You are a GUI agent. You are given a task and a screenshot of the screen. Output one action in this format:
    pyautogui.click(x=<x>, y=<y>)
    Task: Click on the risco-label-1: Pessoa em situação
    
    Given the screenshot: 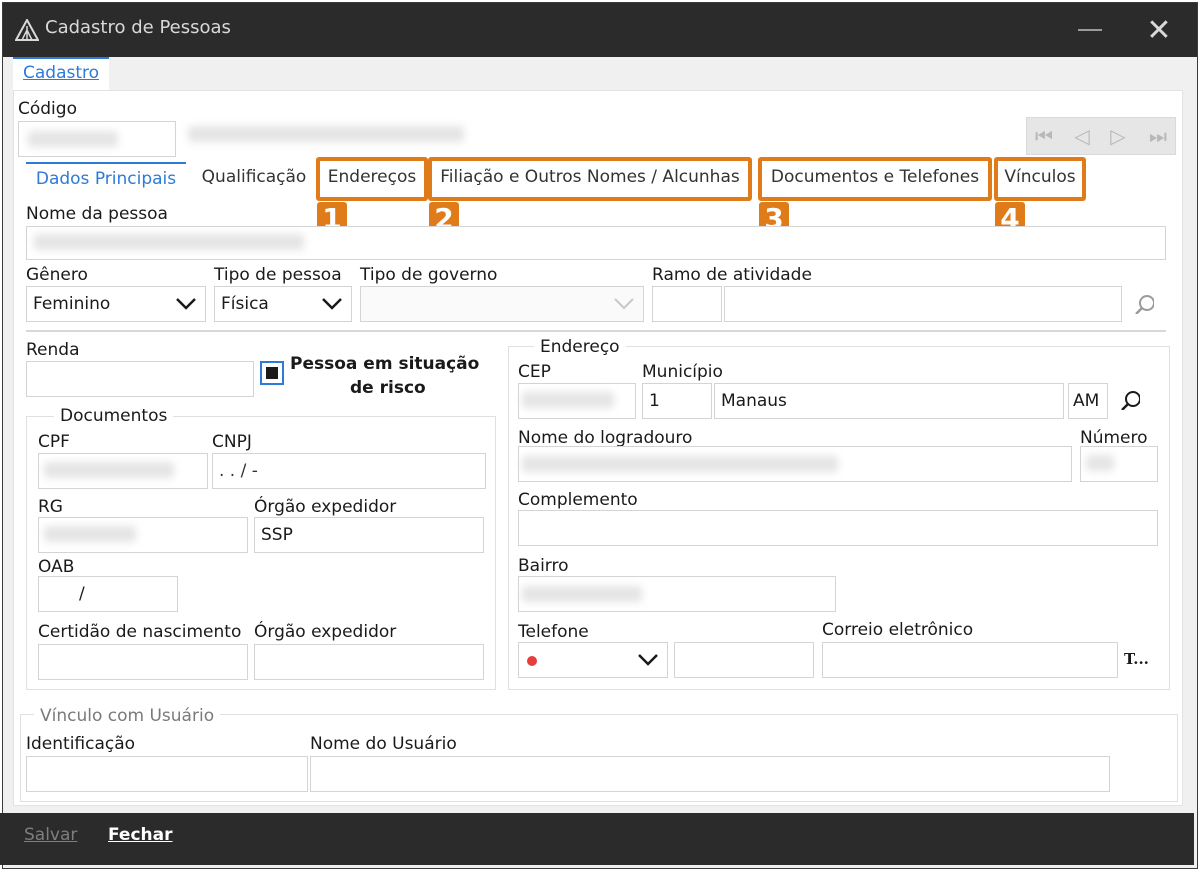 What is the action you would take?
    pyautogui.click(x=385, y=364)
    